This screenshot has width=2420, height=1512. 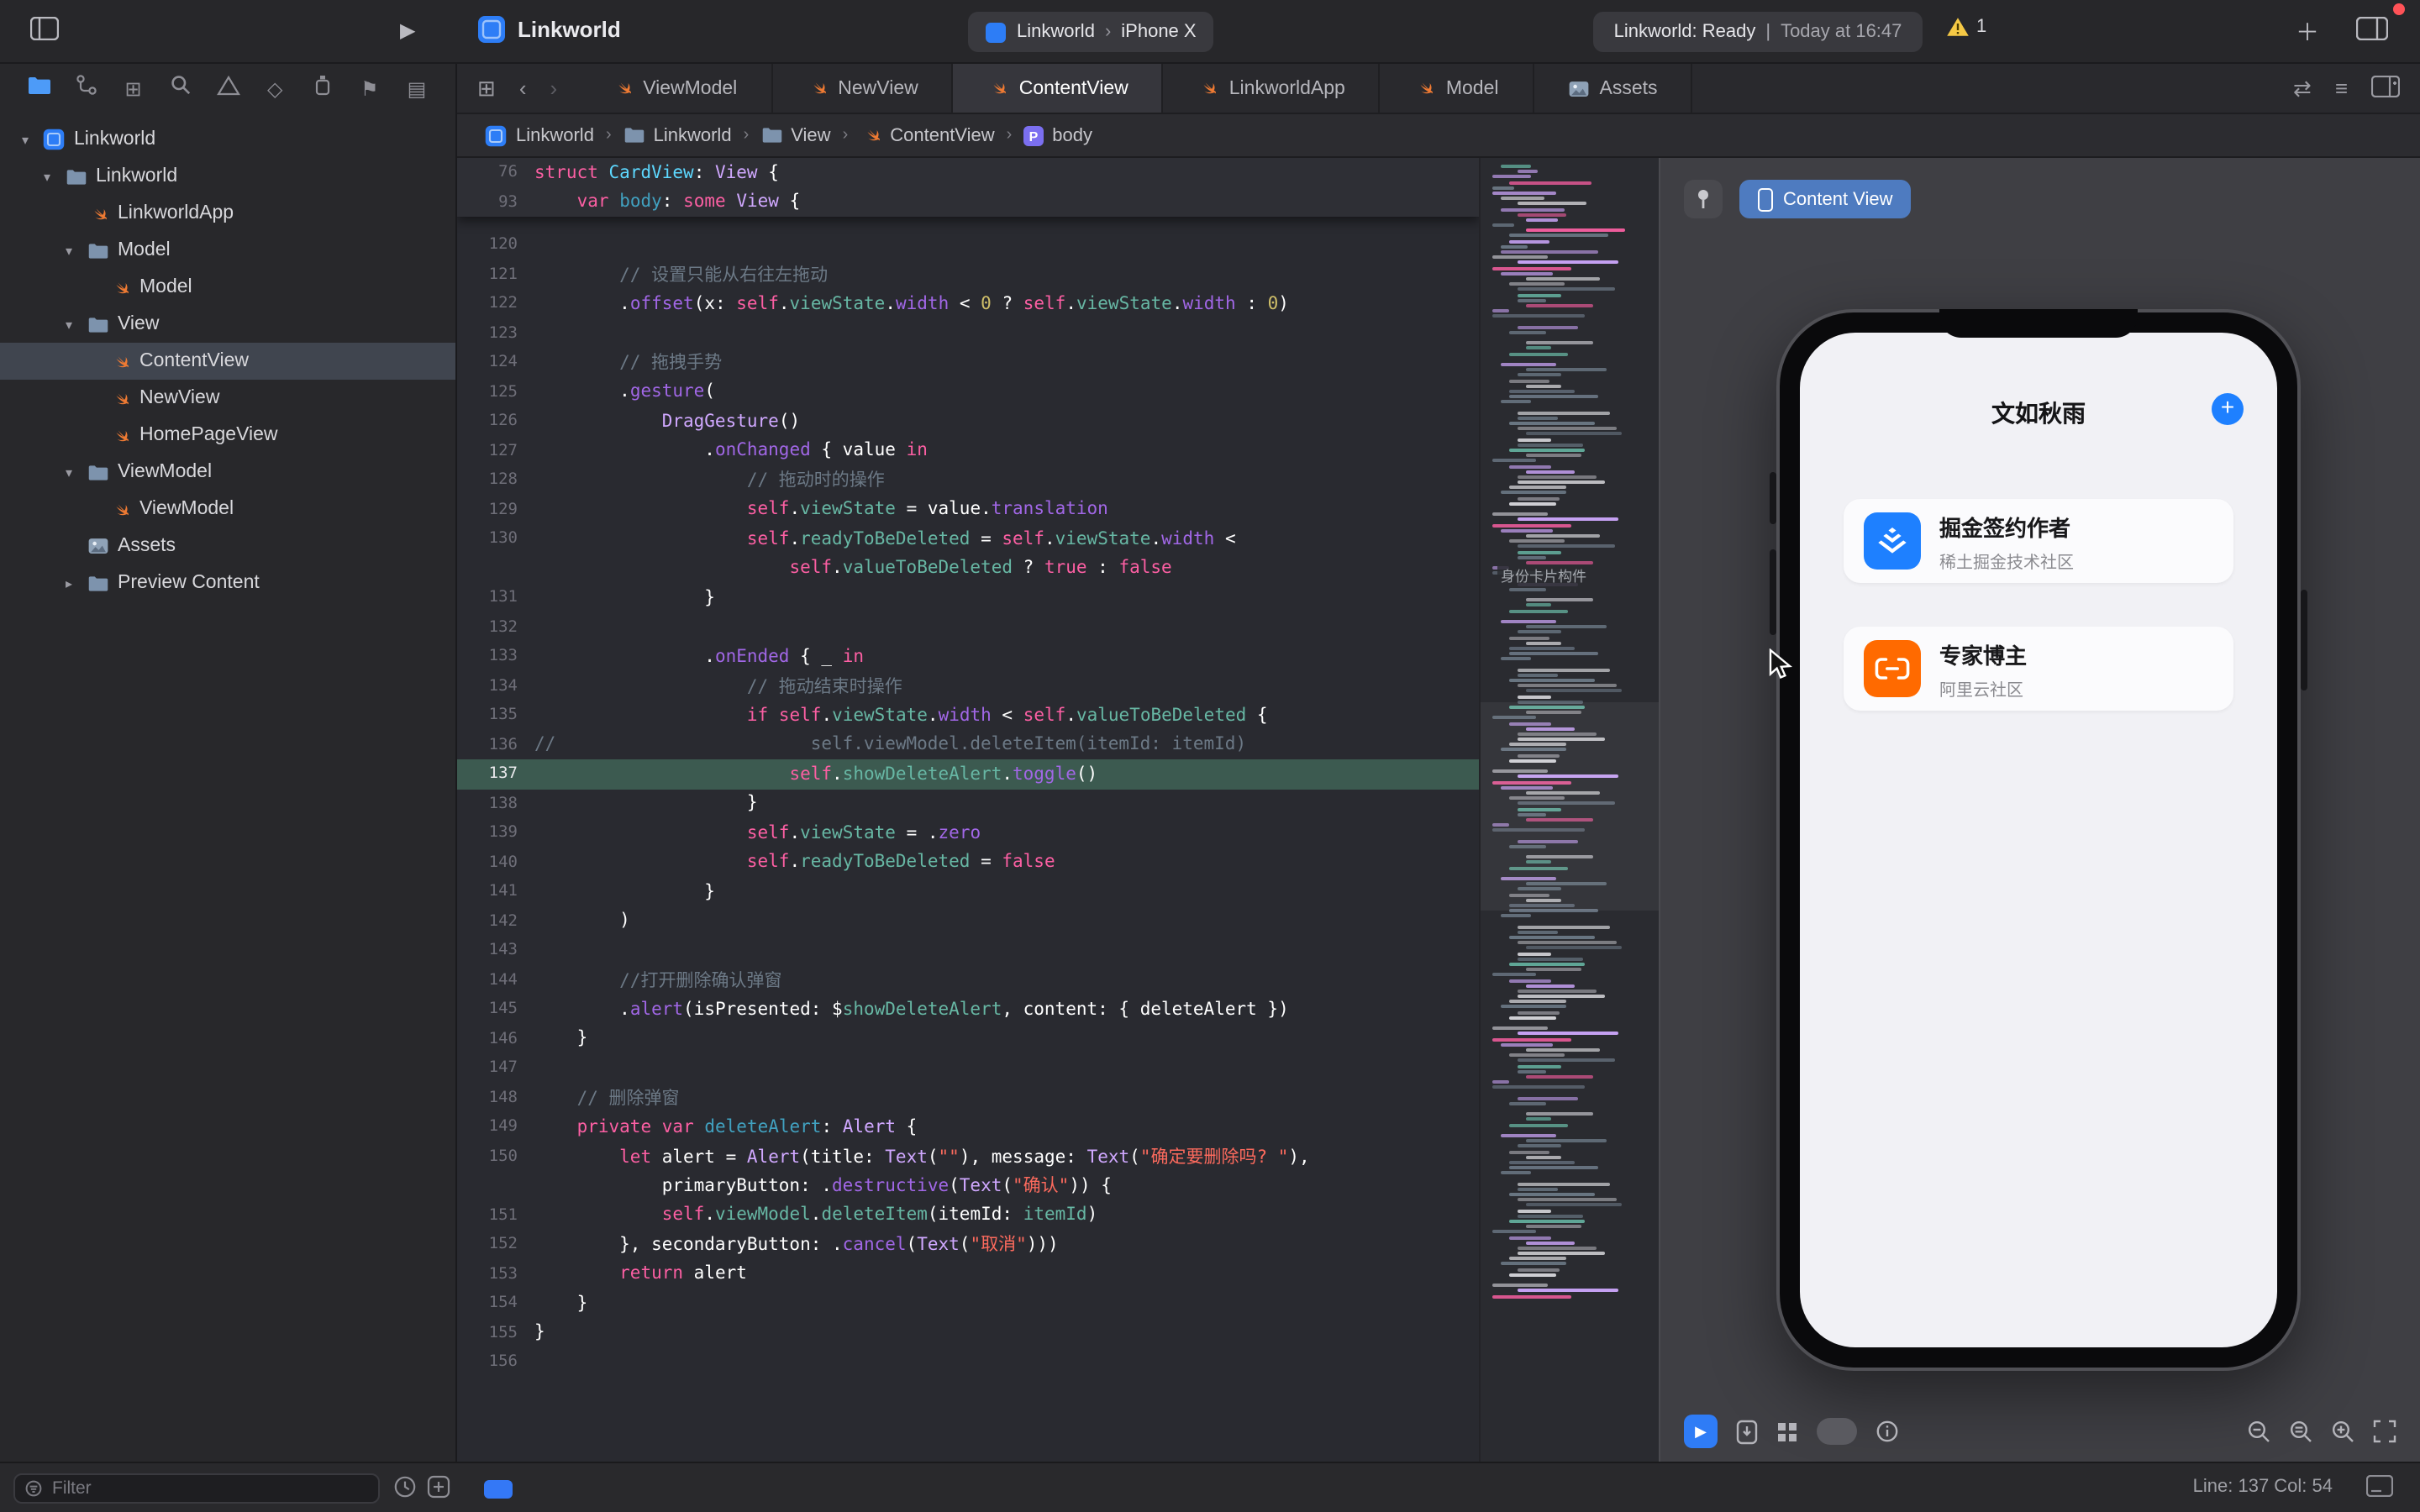 What do you see at coordinates (968, 274) in the screenshot?
I see `code-line-121: 121 // 设置只能从右往左拖动` at bounding box center [968, 274].